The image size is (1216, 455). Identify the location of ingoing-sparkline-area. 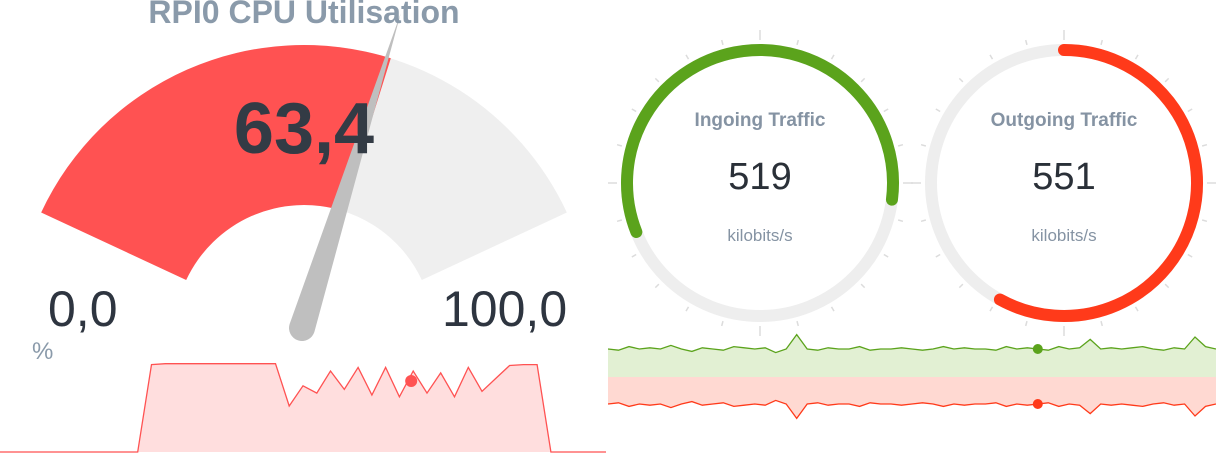
(912, 355).